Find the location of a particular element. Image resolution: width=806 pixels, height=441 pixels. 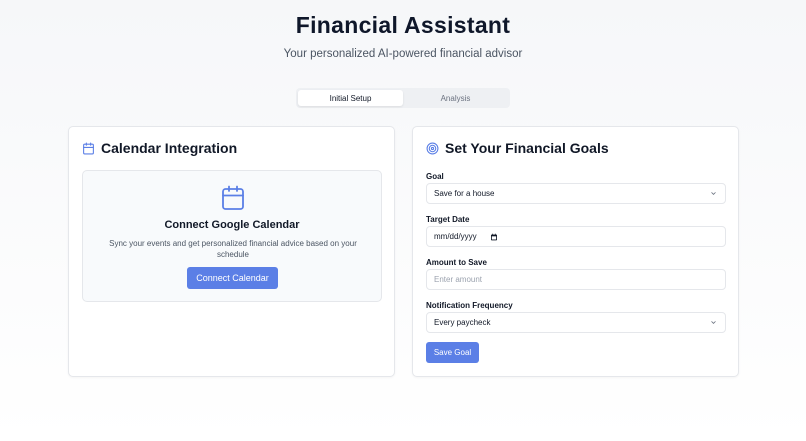

date-picker-icon is located at coordinates (494, 237).